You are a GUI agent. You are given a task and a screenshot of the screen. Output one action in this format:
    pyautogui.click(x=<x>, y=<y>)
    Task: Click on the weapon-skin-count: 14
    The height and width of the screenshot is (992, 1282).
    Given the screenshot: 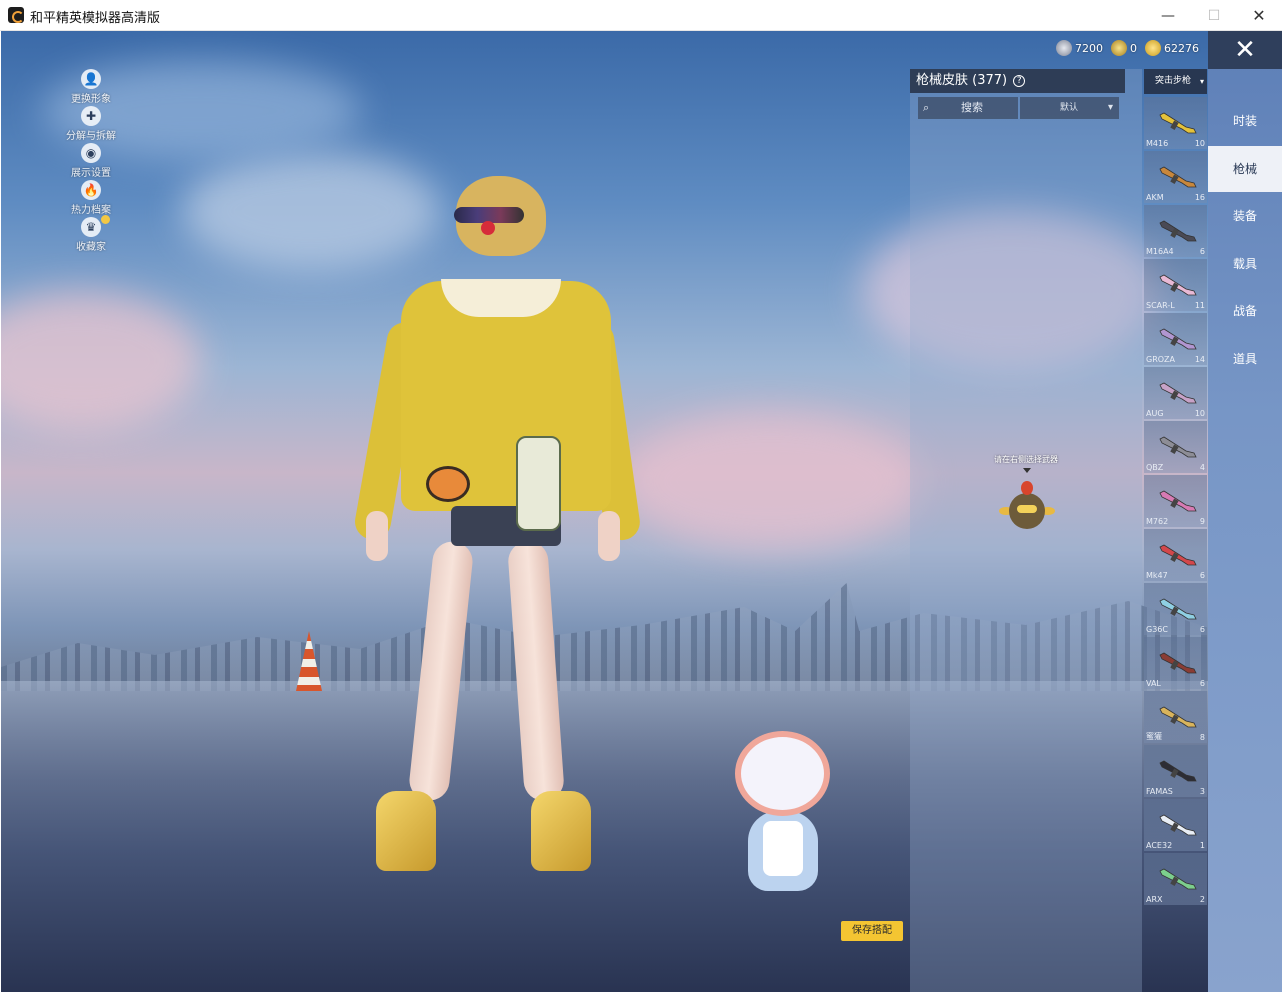 What is the action you would take?
    pyautogui.click(x=1199, y=359)
    